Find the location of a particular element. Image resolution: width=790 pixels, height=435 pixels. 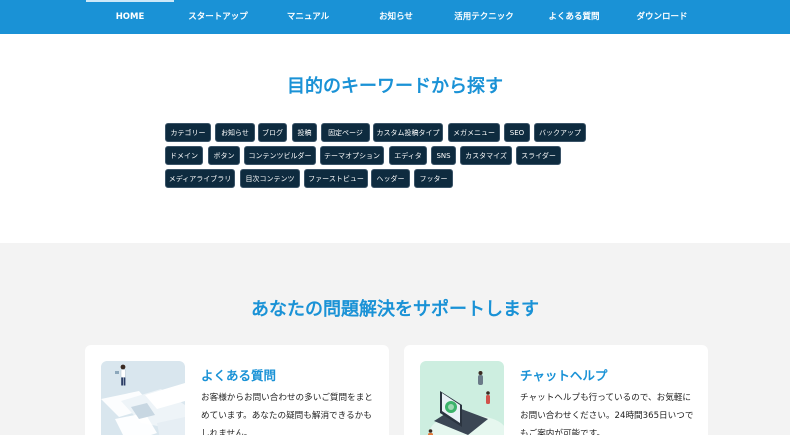

keyword-section-title: 目的のキーワードから探す is located at coordinates (395, 86).